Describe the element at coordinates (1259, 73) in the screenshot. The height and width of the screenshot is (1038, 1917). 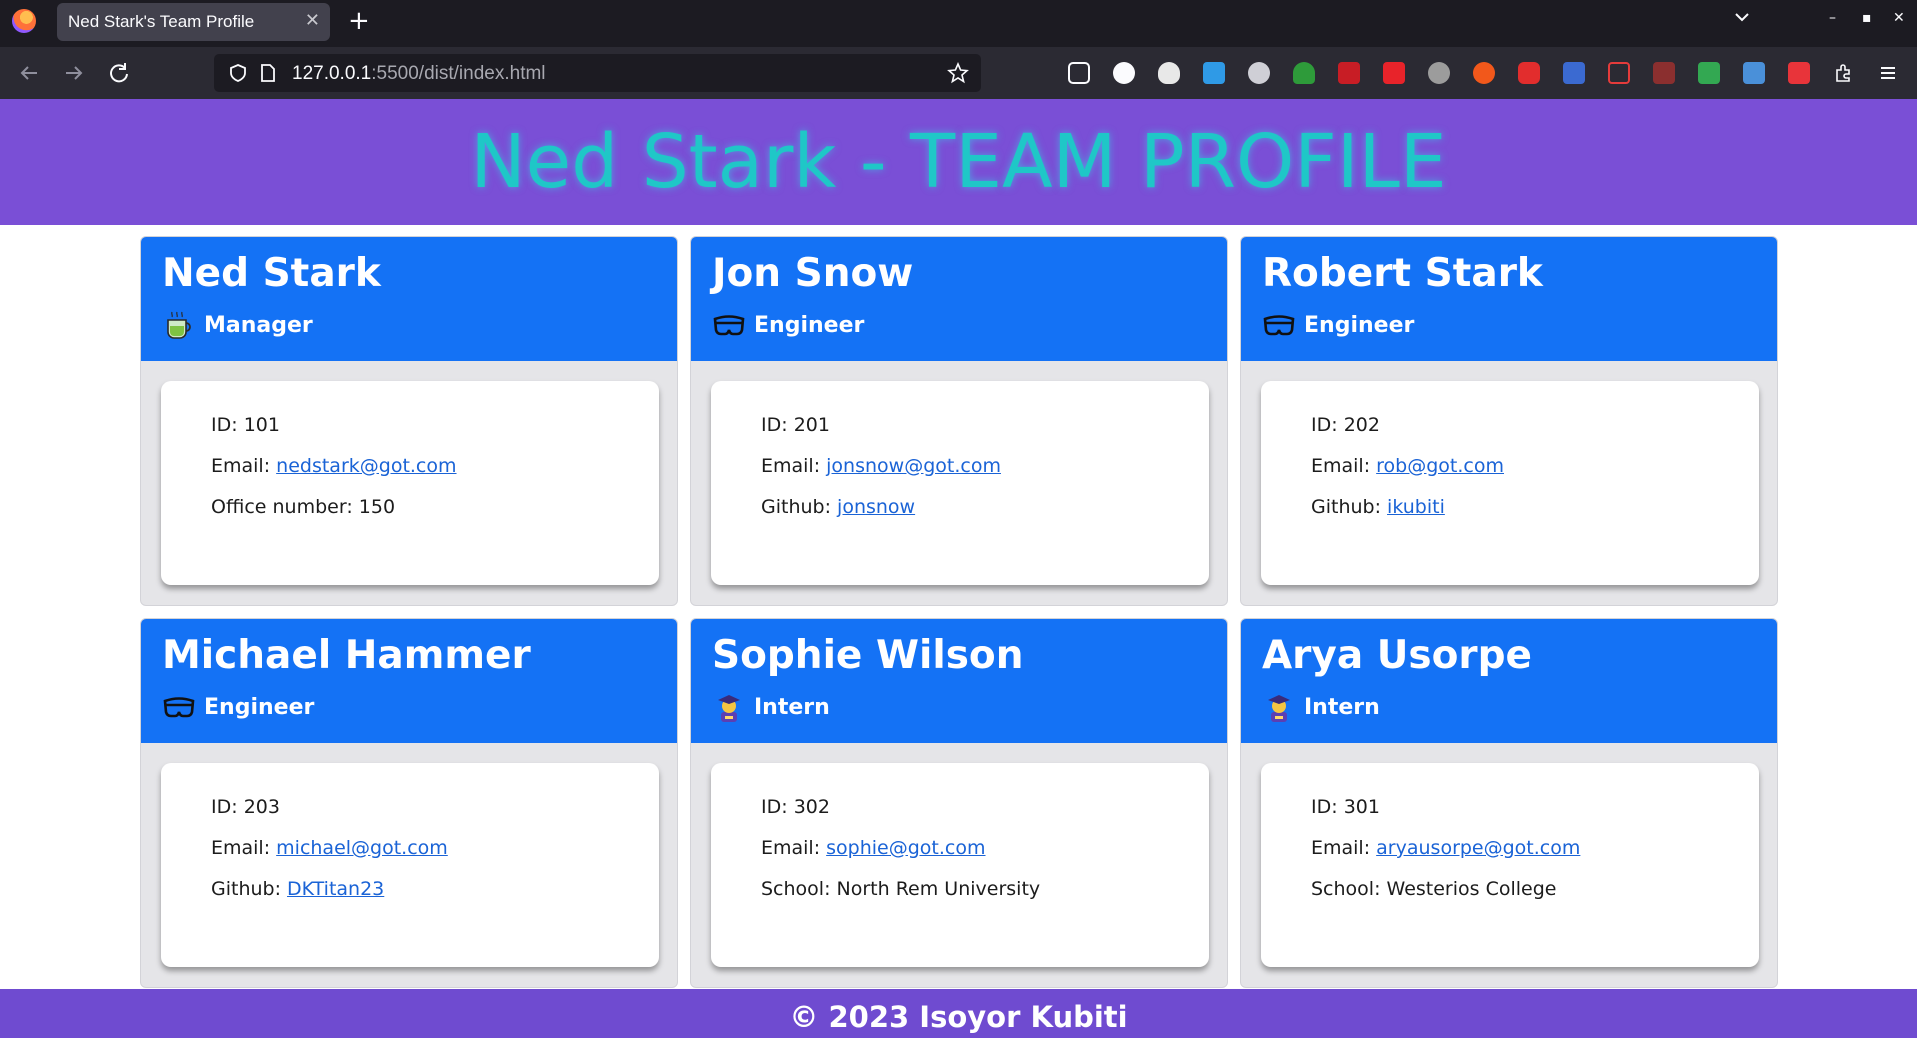
I see `toggle-extension-icon` at that location.